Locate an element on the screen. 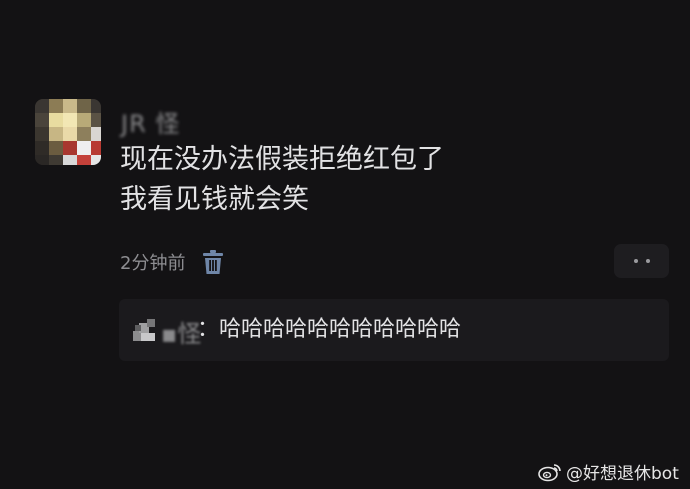  reply-preview: ▪怪 ：哈哈哈哈哈哈哈哈哈哈哈 is located at coordinates (394, 330).